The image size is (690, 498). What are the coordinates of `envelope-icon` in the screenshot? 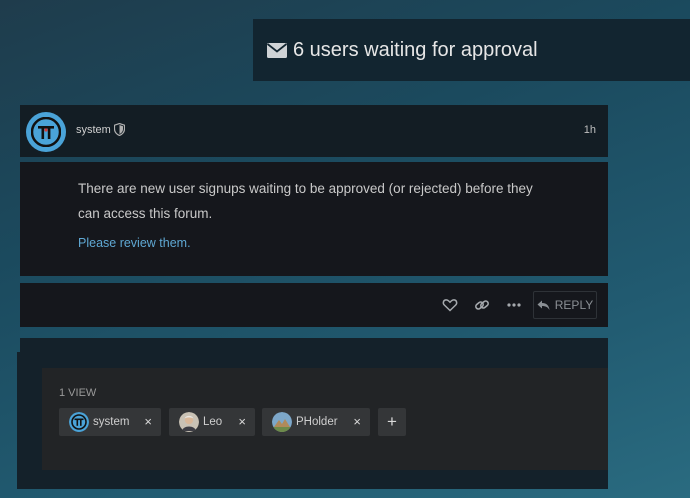 It's located at (277, 50).